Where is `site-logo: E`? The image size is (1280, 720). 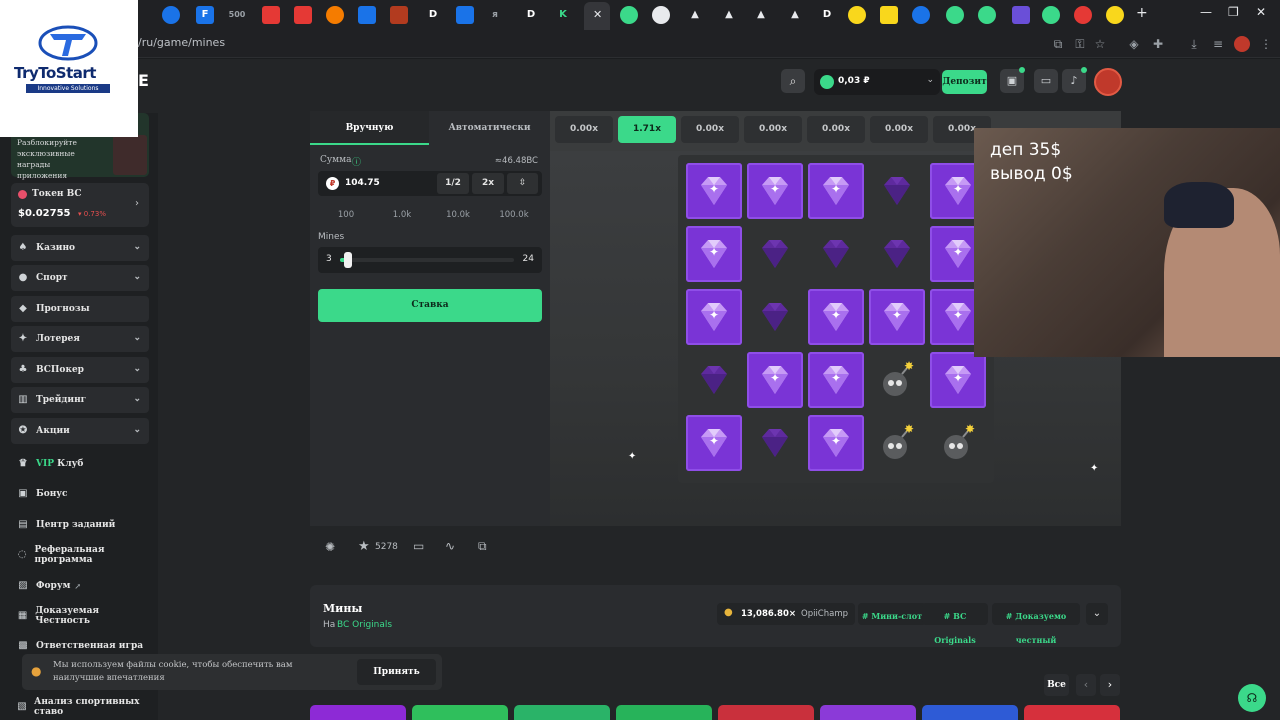 site-logo: E is located at coordinates (143, 80).